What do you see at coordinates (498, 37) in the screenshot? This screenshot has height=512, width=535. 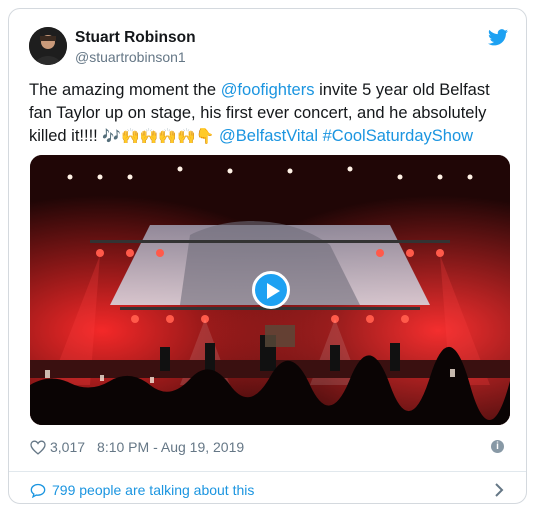 I see `twitter-bird-icon` at bounding box center [498, 37].